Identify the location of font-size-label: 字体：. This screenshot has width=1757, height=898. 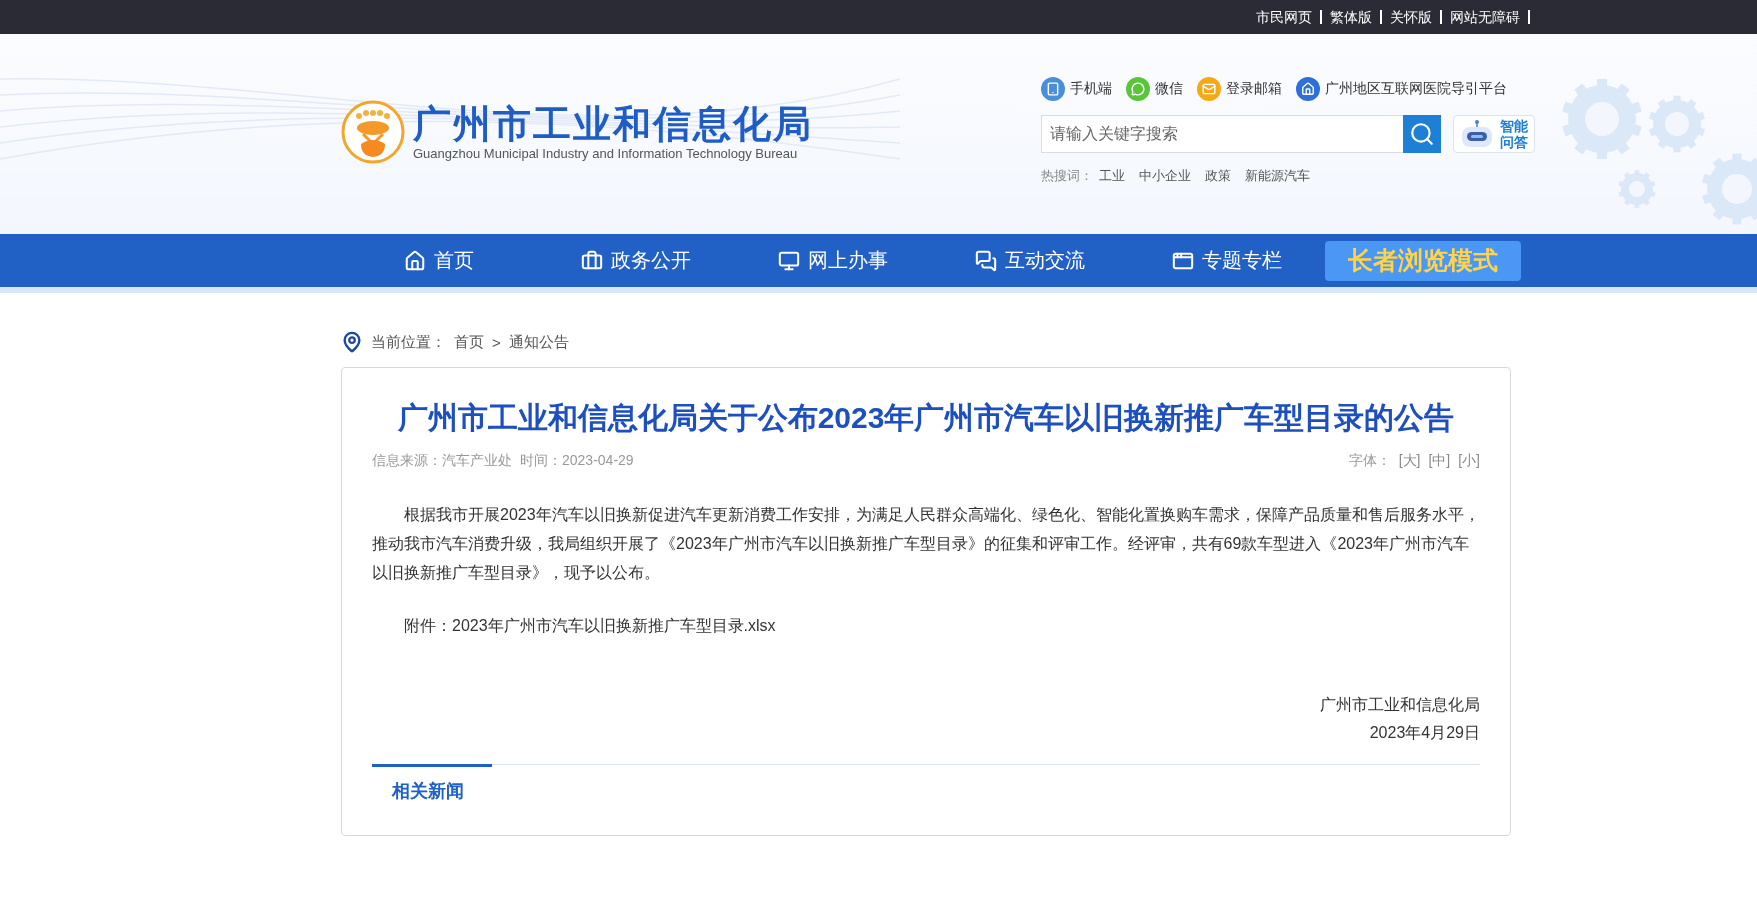
(1369, 461).